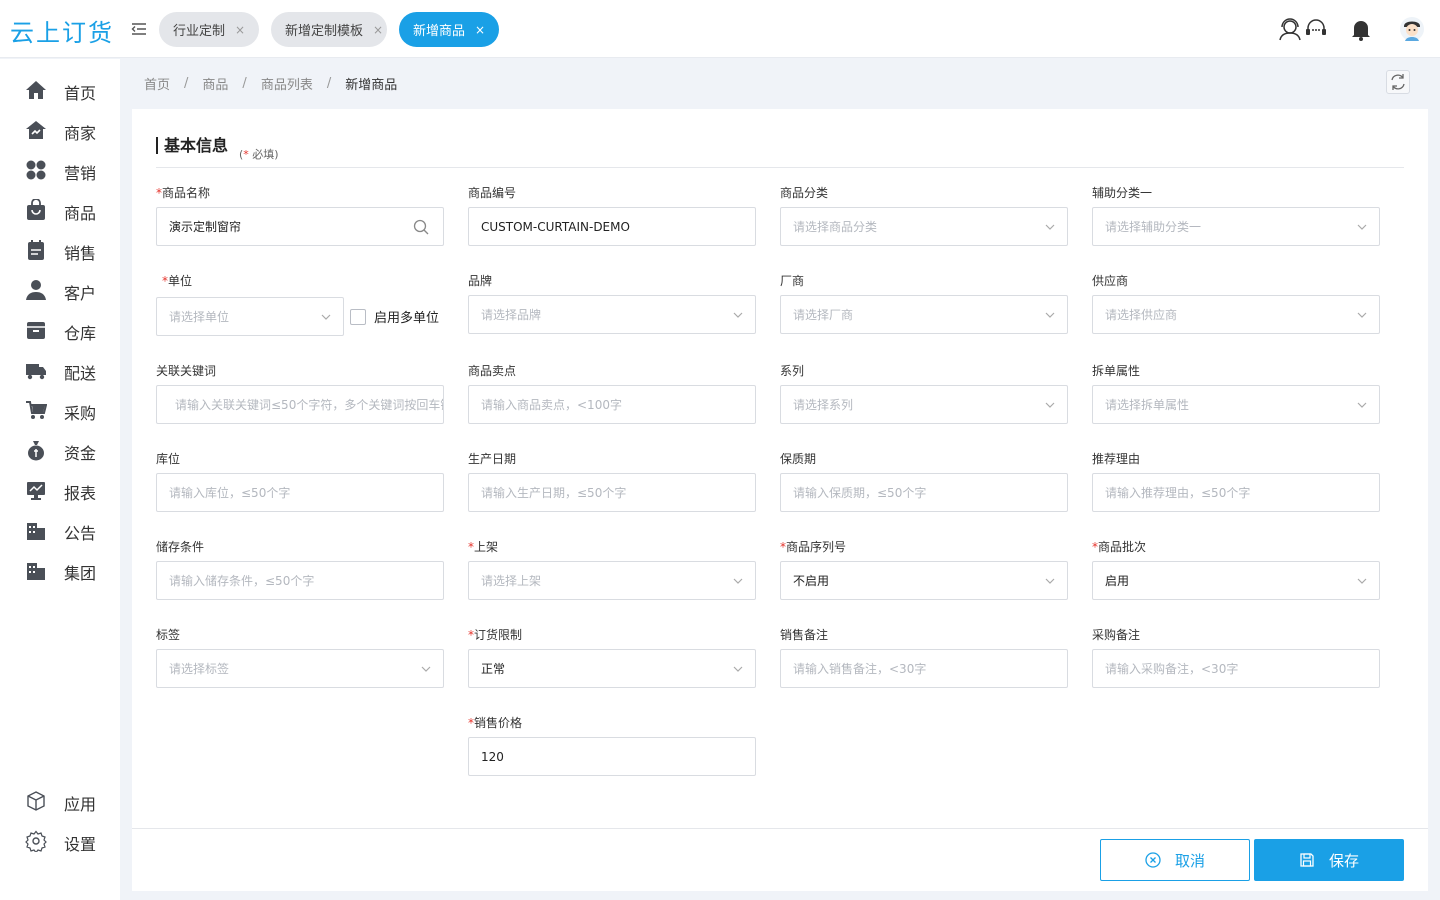  I want to click on sidebar-item-report: 报表, so click(60, 489).